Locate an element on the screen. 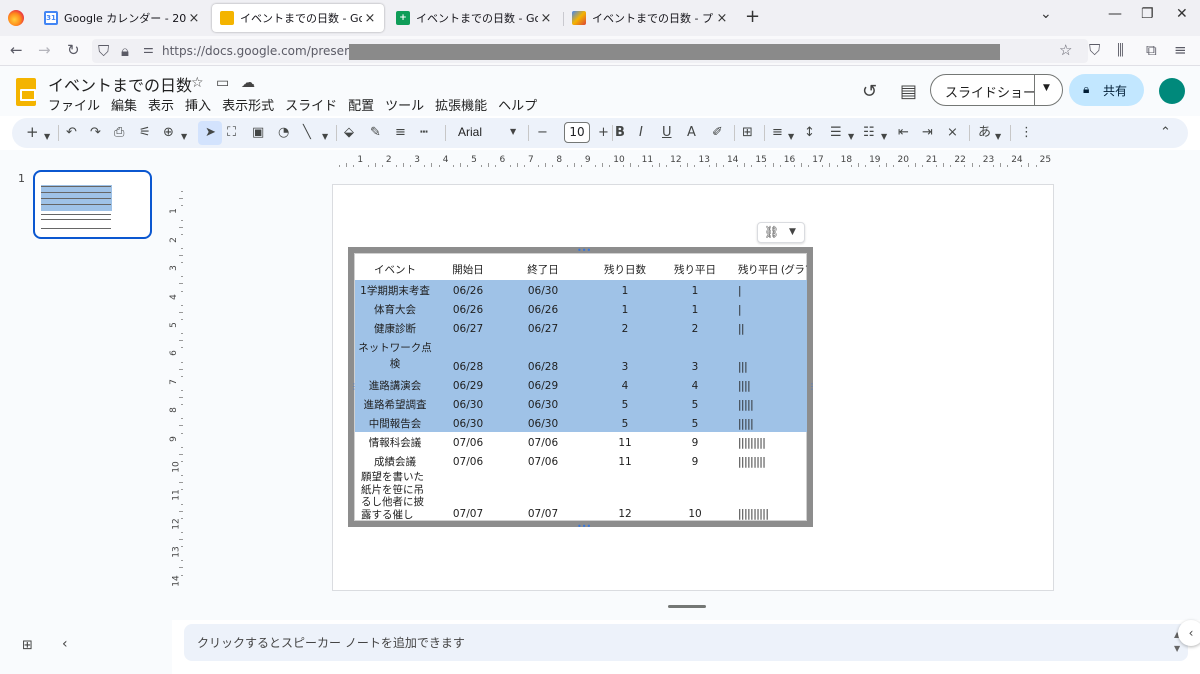 This screenshot has width=1200, height=674. menu-extensions: 拡張機能 is located at coordinates (461, 104).